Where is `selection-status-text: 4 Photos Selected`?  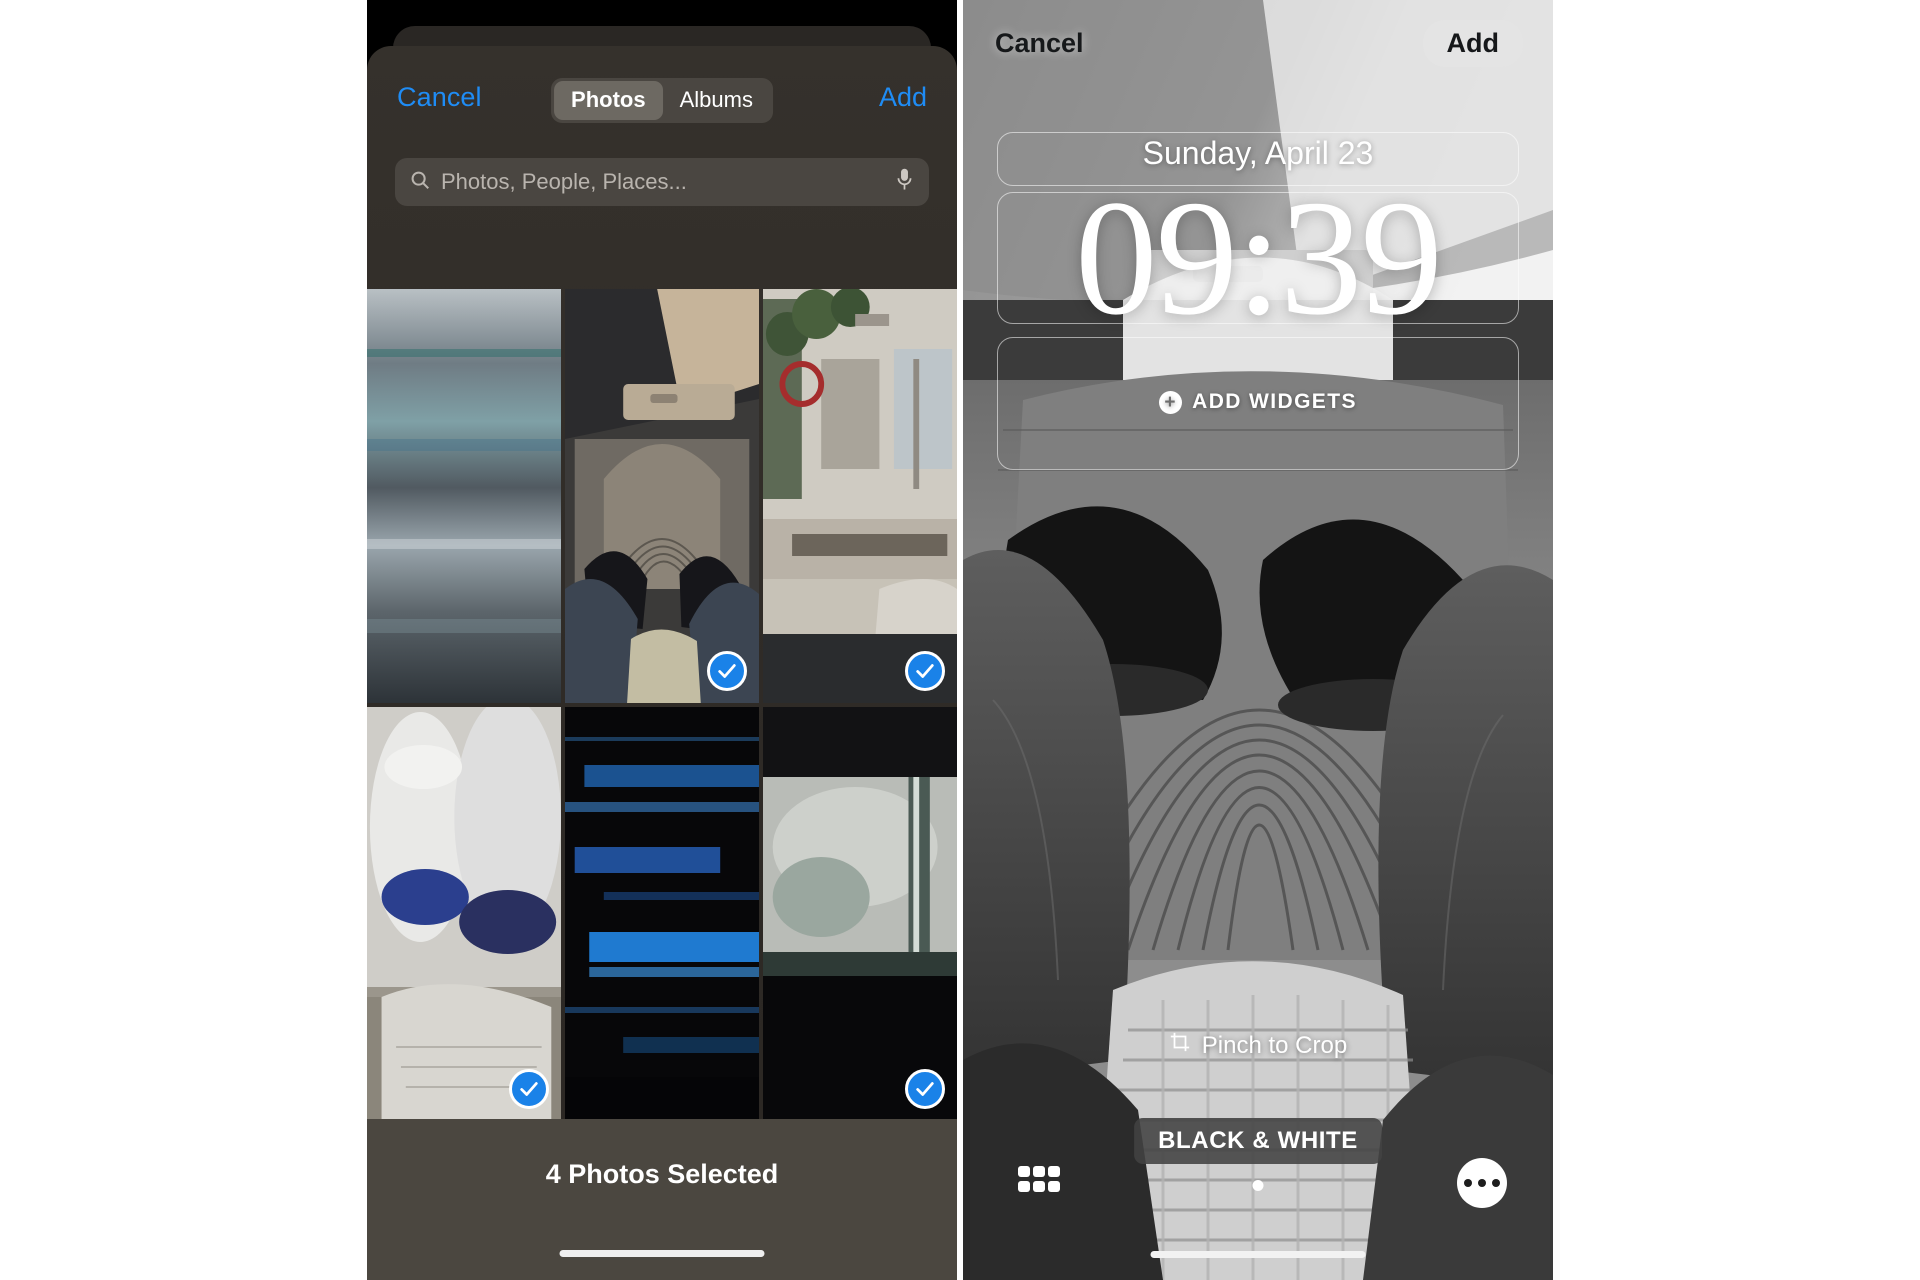
selection-status-text: 4 Photos Selected is located at coordinates (662, 1174).